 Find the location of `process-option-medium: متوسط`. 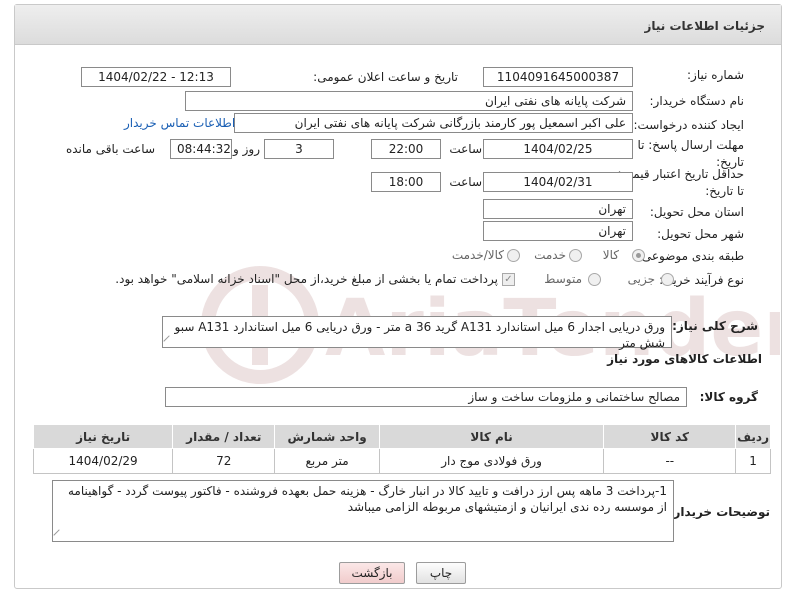

process-option-medium: متوسط is located at coordinates (563, 279).